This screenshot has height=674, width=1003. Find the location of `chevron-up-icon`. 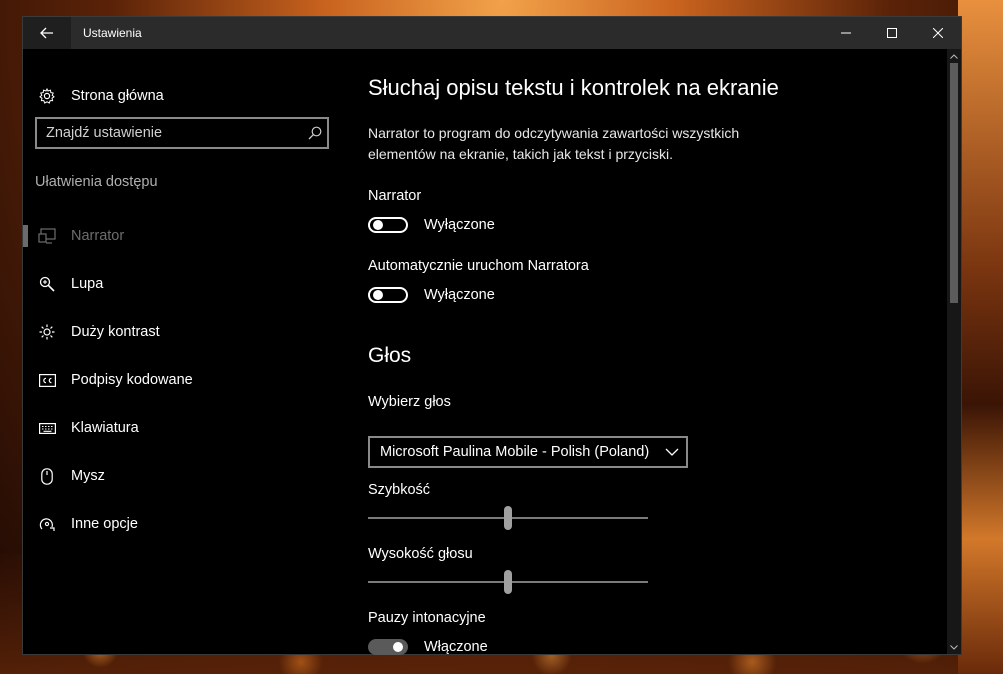

chevron-up-icon is located at coordinates (954, 56).